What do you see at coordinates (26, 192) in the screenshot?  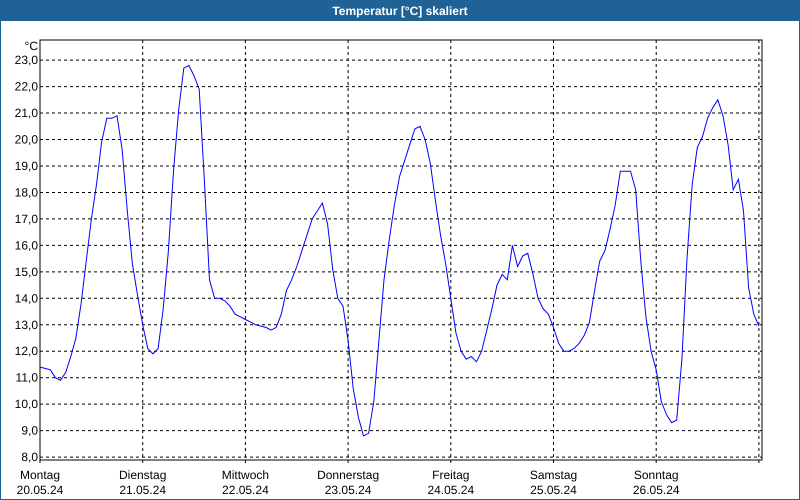 I see `y-tick-label: 18,0` at bounding box center [26, 192].